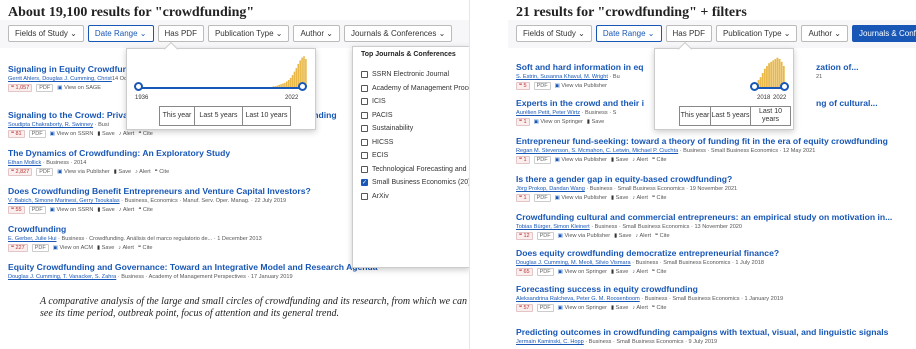 The height and width of the screenshot is (349, 916). I want to click on citation-count-badge: ❝ 55, so click(16, 210).